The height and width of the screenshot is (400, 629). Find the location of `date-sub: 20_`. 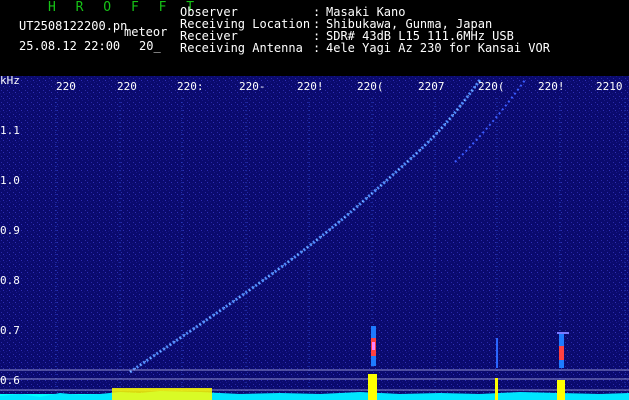

date-sub: 20_ is located at coordinates (150, 46).